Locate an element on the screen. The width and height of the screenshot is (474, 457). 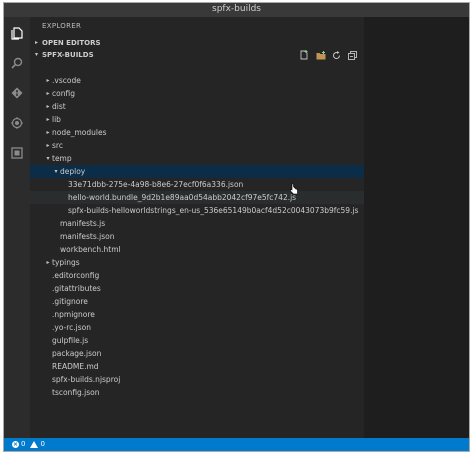
tree-item-file: package.json is located at coordinates (197, 353).